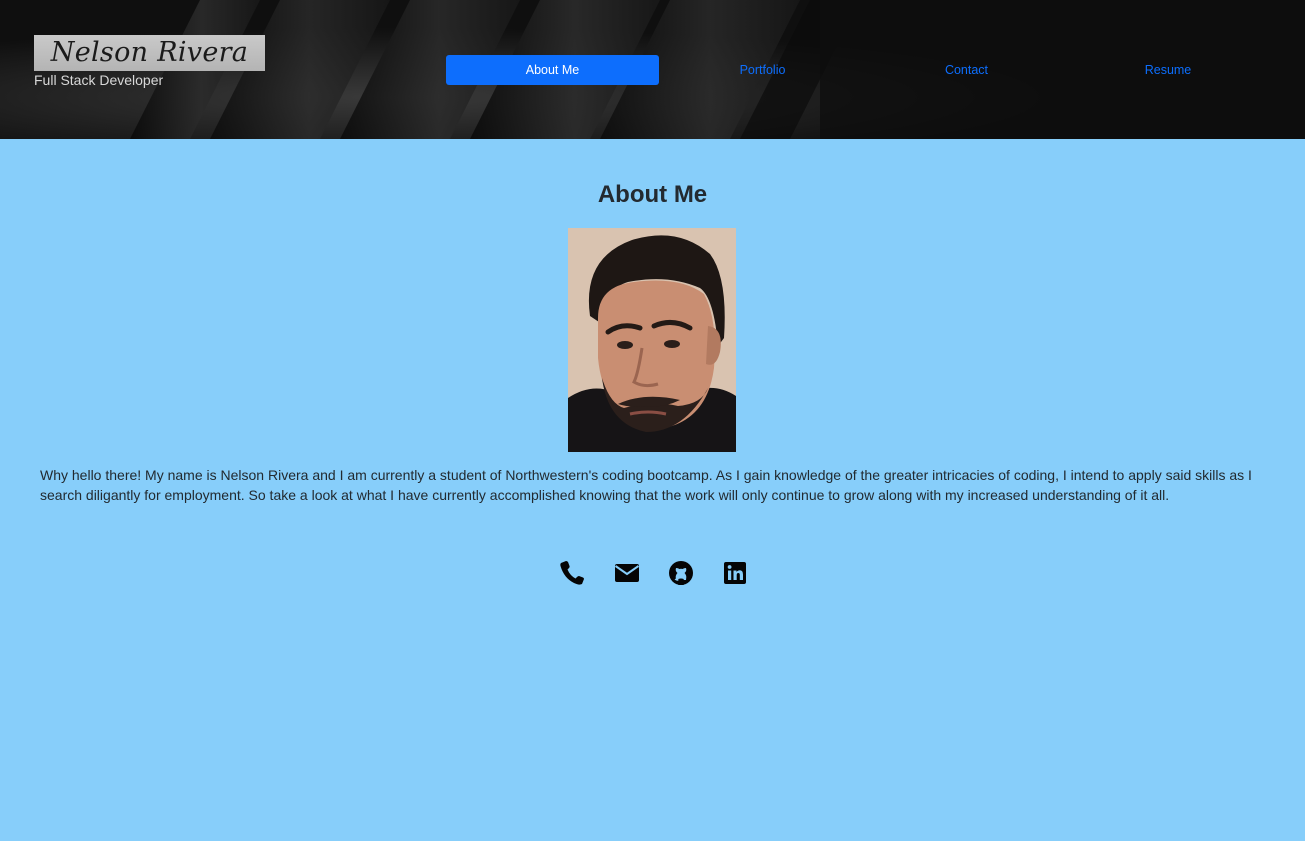 The image size is (1305, 841). What do you see at coordinates (966, 70) in the screenshot?
I see `nav-contact: Contact` at bounding box center [966, 70].